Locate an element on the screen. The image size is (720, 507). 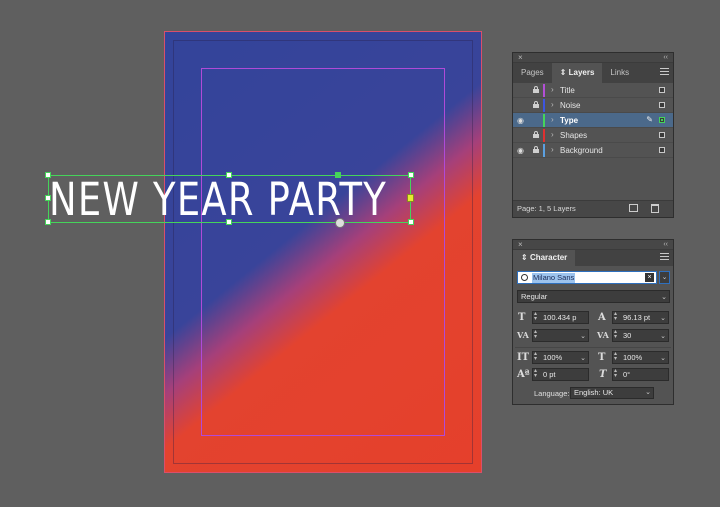
tab-character: ⇕ Character is located at coordinates (544, 258).